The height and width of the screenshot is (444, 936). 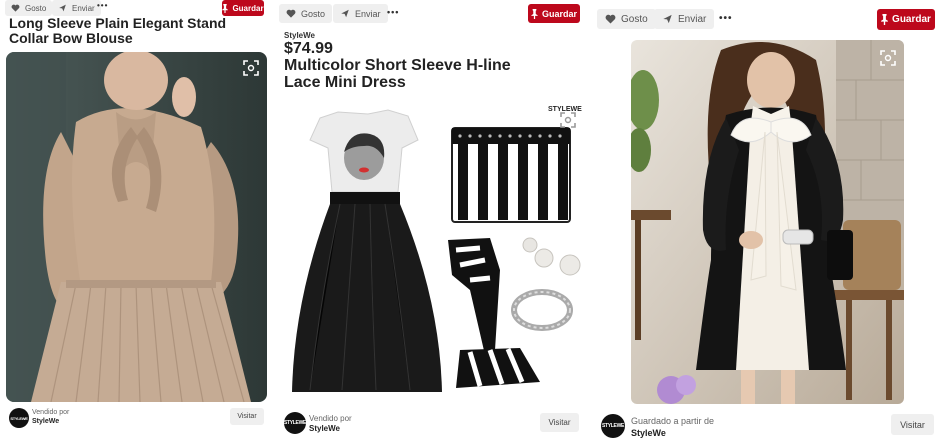 What do you see at coordinates (308, 48) in the screenshot?
I see `price: $74.99` at bounding box center [308, 48].